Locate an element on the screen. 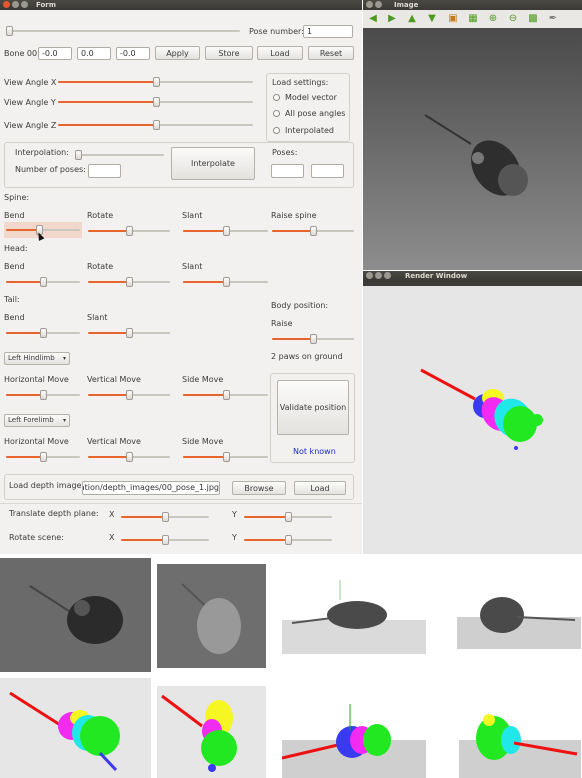 The image size is (582, 778). head-rotate-label: Rotate is located at coordinates (100, 266).